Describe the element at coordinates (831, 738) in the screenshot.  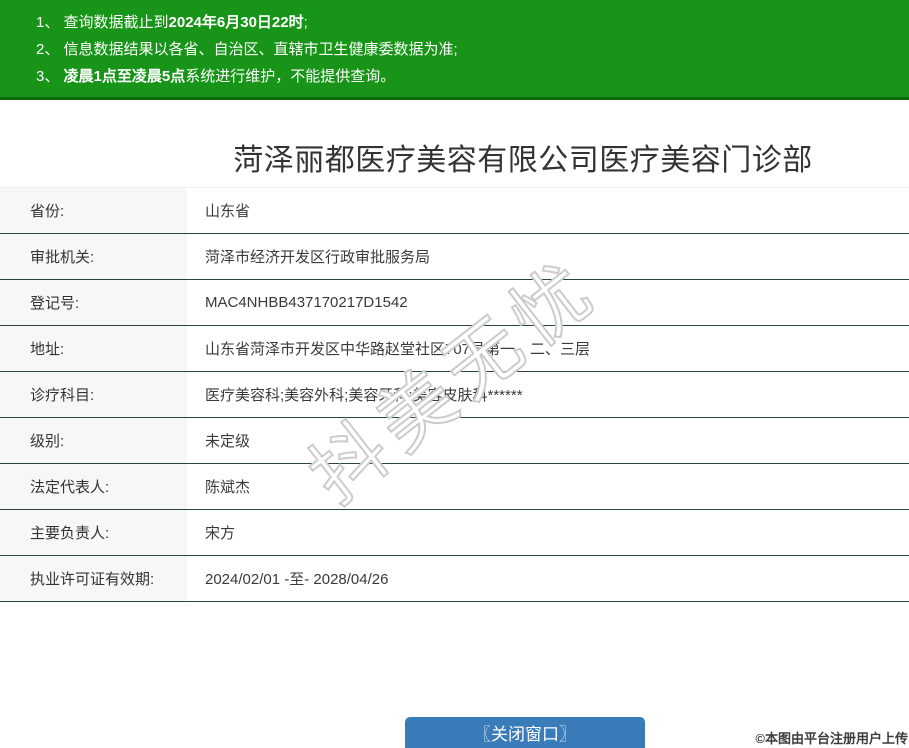
I see `credit-watermark: ©本图由平台注册用户上传` at that location.